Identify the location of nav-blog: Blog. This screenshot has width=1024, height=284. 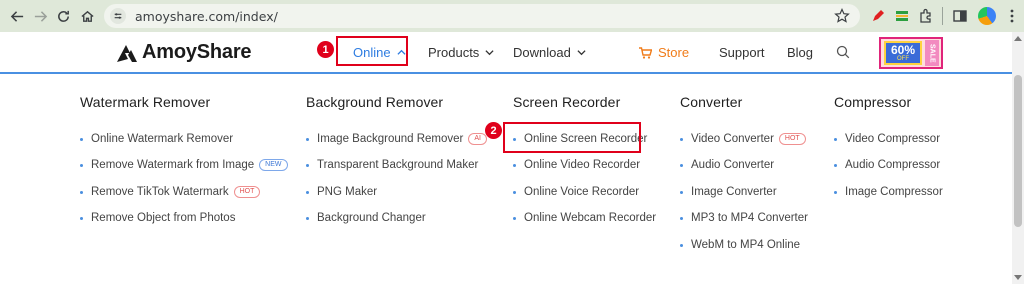
(800, 52).